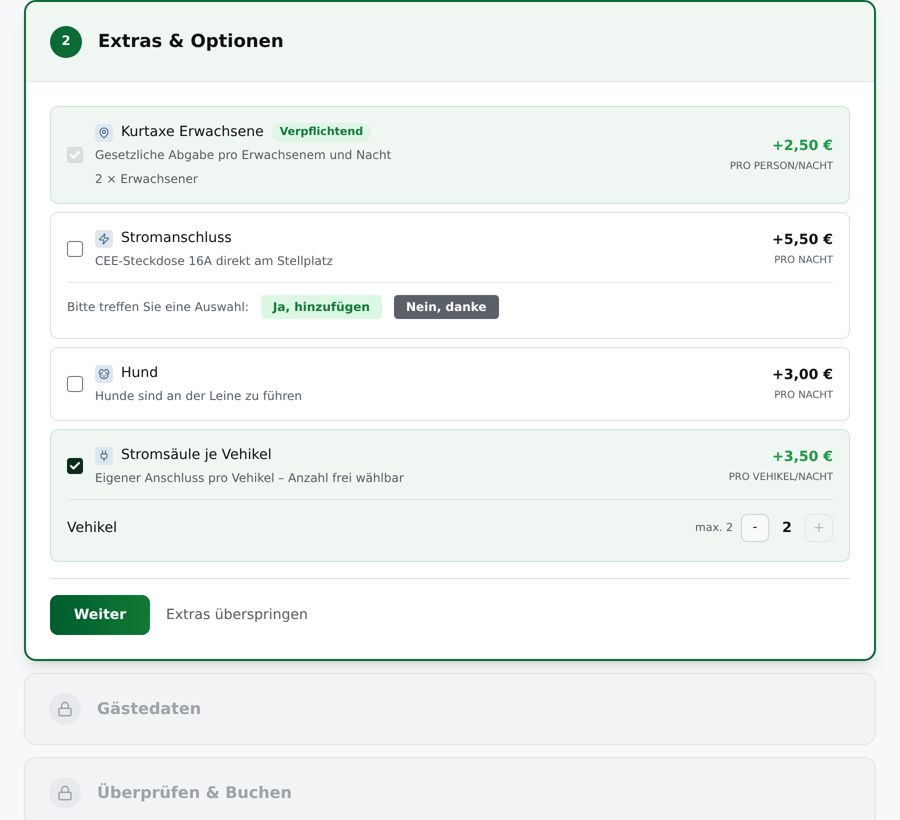 The image size is (900, 820). What do you see at coordinates (446, 307) in the screenshot?
I see `decline-button: Nein, danke` at bounding box center [446, 307].